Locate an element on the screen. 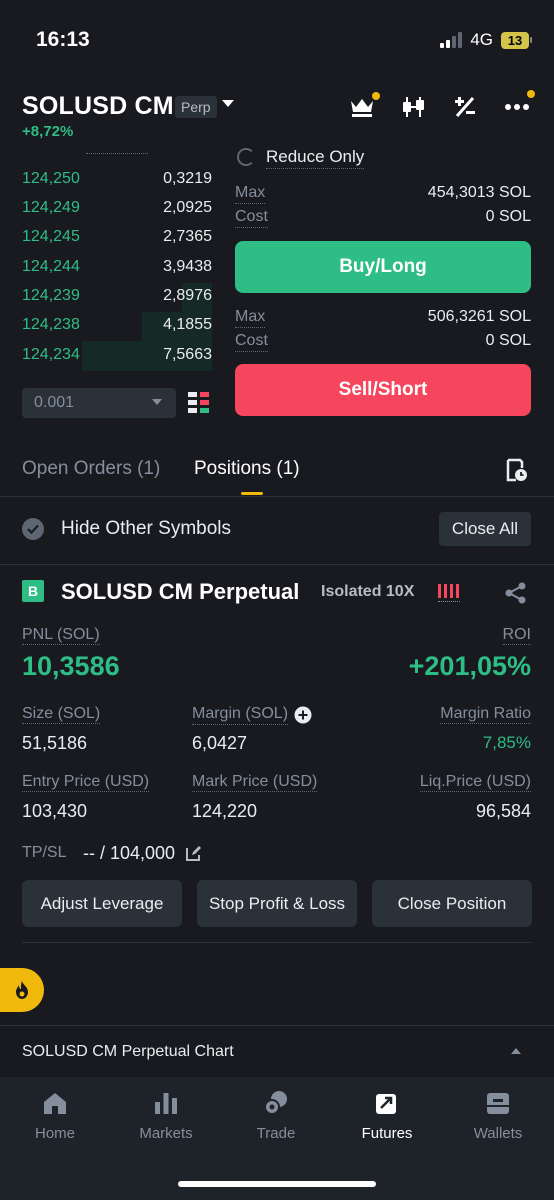 The height and width of the screenshot is (1200, 554). nav-trade: Trade is located at coordinates (276, 1116).